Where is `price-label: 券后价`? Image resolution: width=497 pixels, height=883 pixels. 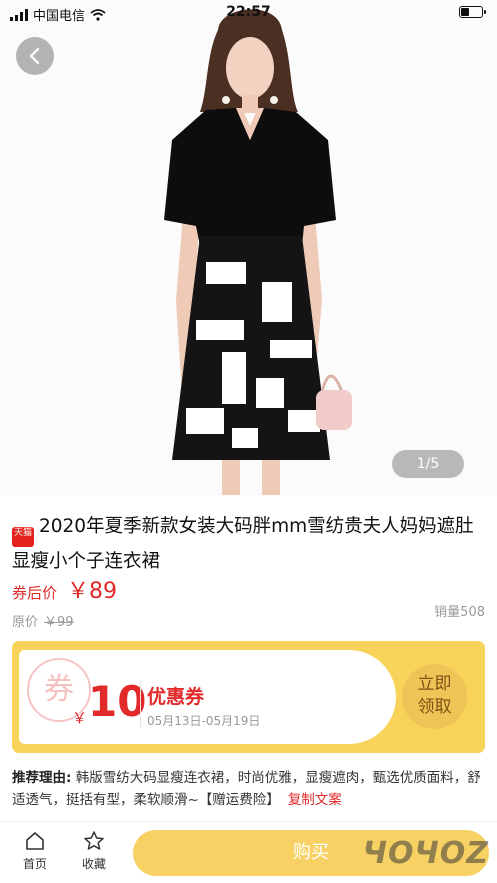
price-label: 券后价 is located at coordinates (35, 593).